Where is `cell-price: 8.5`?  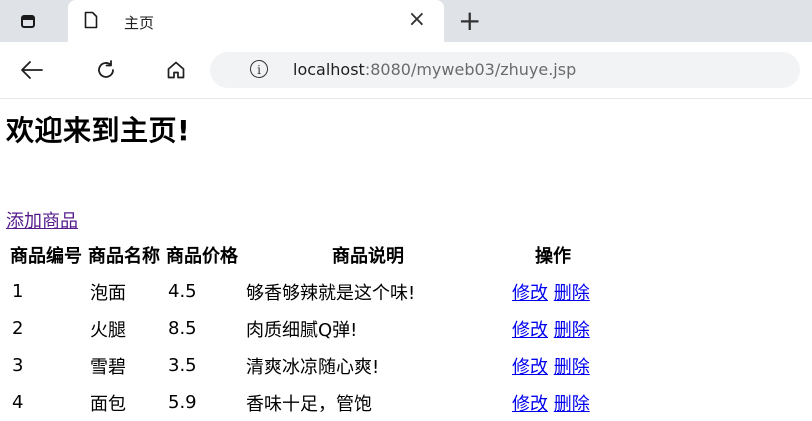 cell-price: 8.5 is located at coordinates (182, 328).